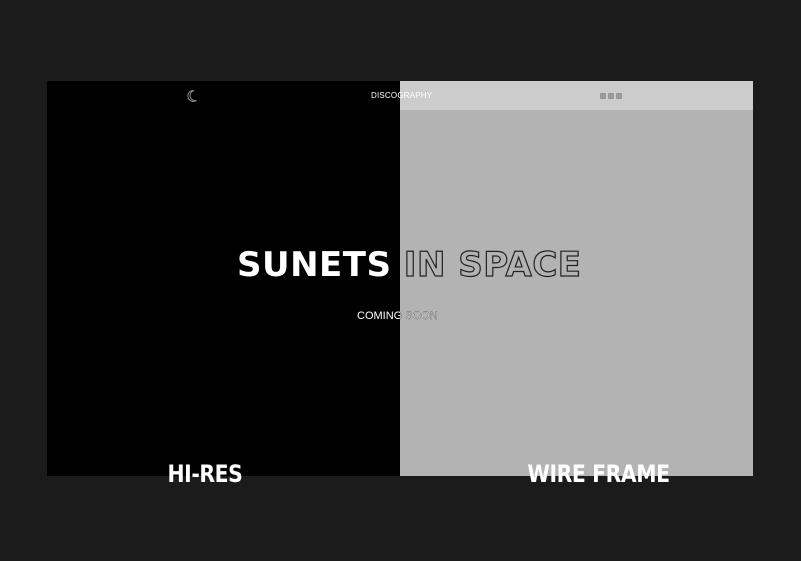 The width and height of the screenshot is (801, 561). I want to click on nav-link-discography: DISCOGRAPHY, so click(385, 95).